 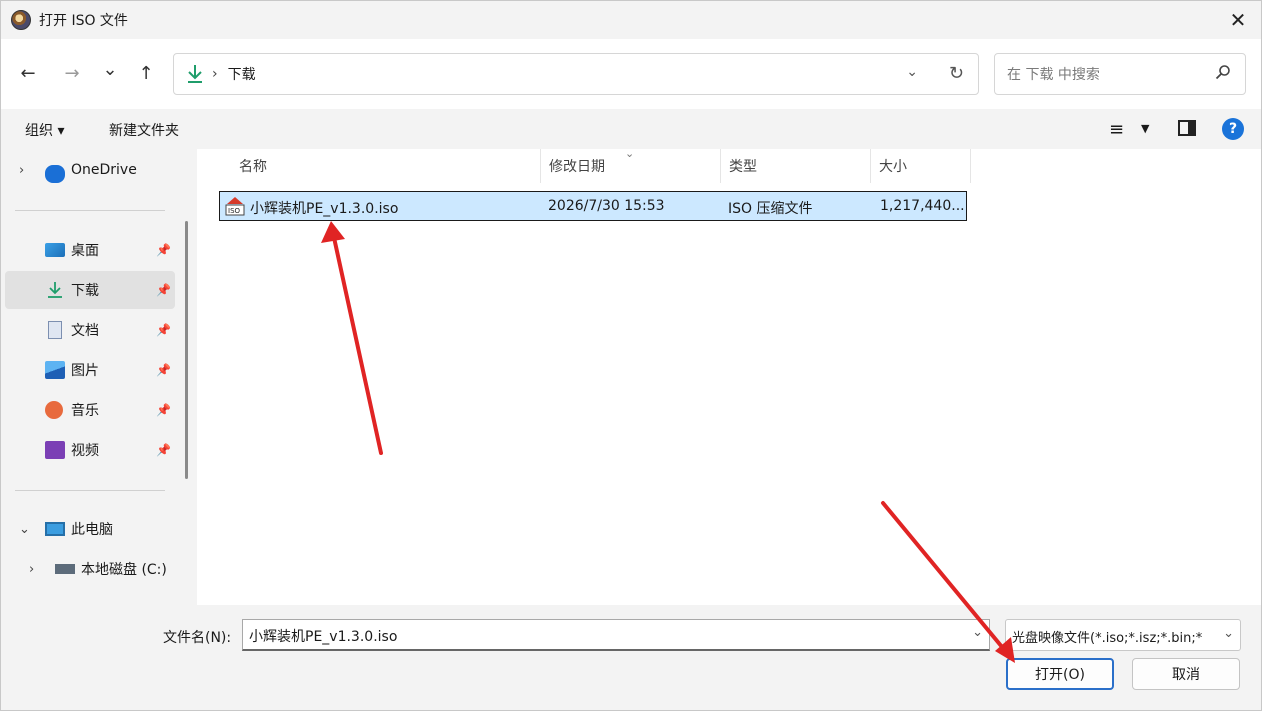 What do you see at coordinates (85, 371) in the screenshot?
I see `sidebar-item-label: 图片` at bounding box center [85, 371].